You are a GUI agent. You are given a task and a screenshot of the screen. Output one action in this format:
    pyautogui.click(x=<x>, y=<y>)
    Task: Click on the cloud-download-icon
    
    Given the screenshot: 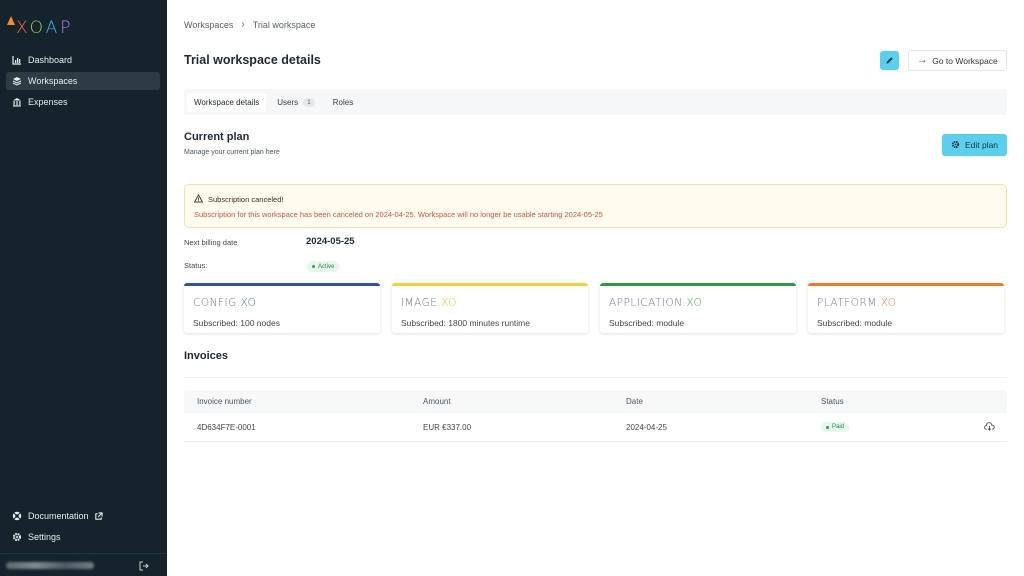 What is the action you would take?
    pyautogui.click(x=989, y=427)
    